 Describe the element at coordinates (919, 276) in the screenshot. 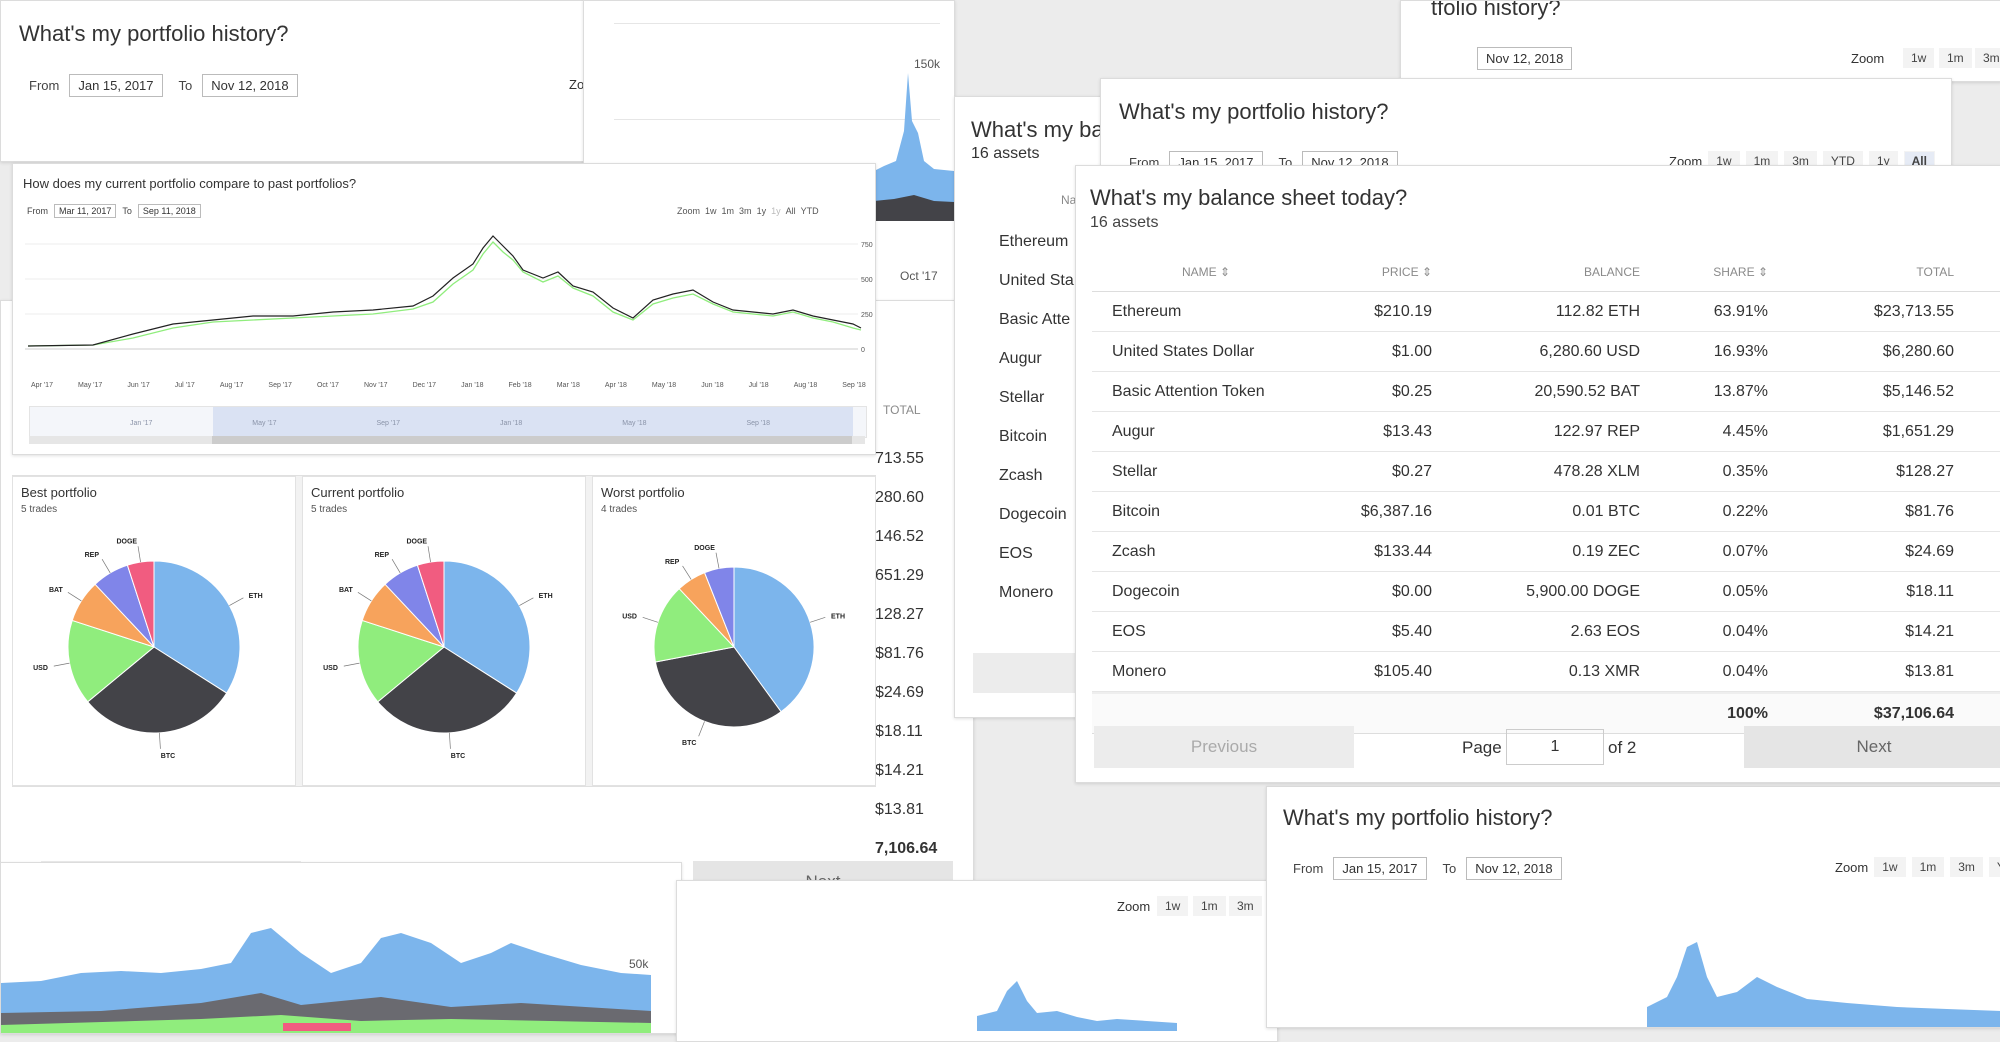

I see `x-label-oct17: Oct '17` at that location.